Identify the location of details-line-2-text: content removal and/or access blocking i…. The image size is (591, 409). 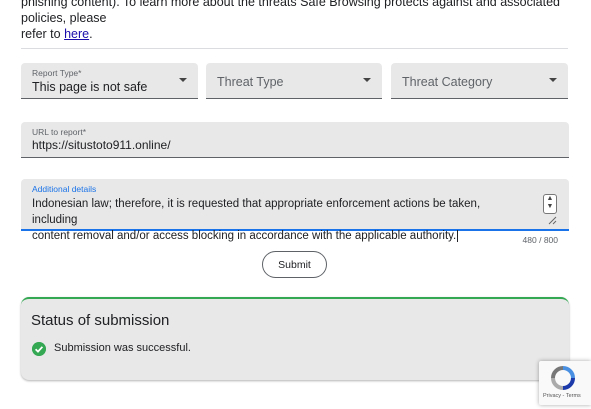
(244, 236).